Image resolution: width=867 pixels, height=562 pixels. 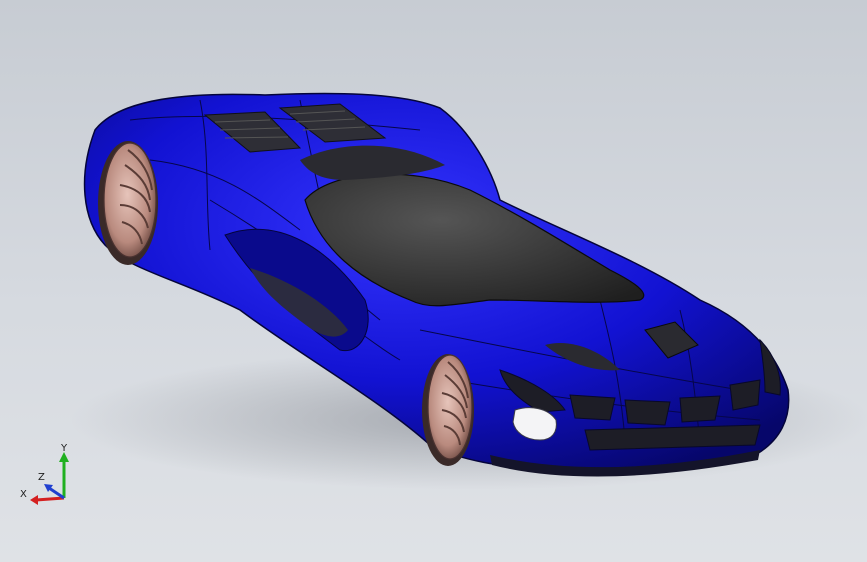 I want to click on y-axis-label: Y, so click(x=64, y=448).